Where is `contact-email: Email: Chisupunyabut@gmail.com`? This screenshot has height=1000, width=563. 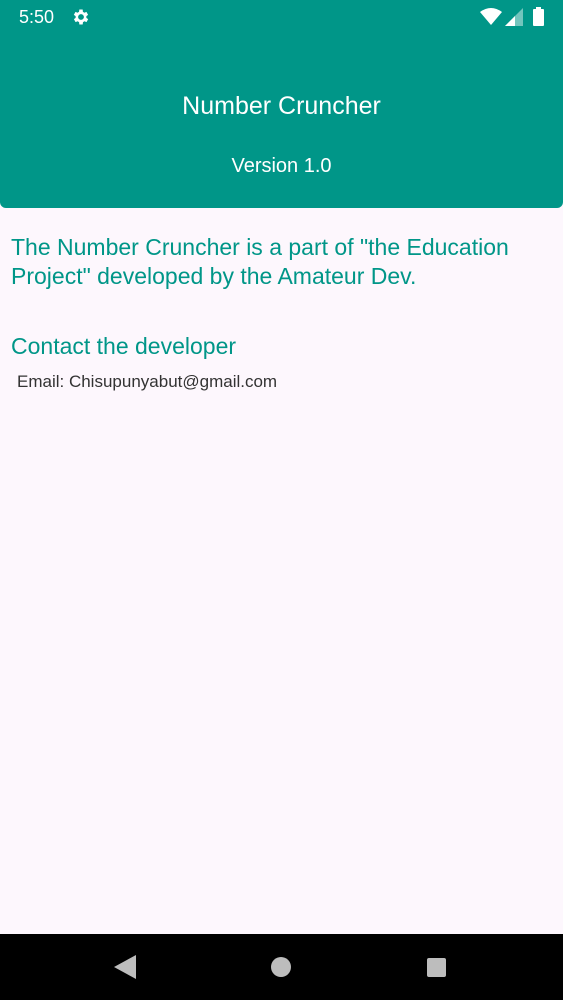
contact-email: Email: Chisupunyabut@gmail.com is located at coordinates (147, 382).